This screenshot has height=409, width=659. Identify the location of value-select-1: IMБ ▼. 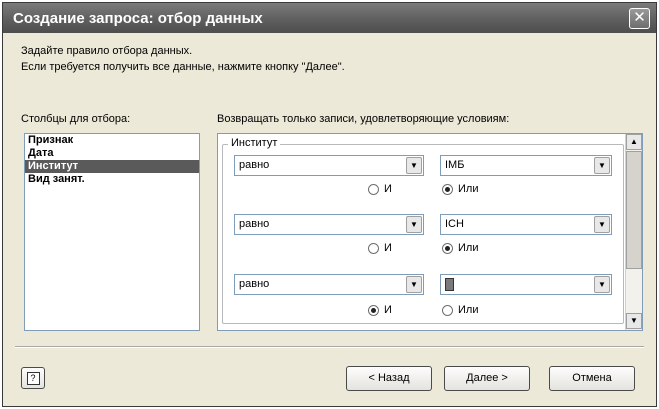
(526, 165).